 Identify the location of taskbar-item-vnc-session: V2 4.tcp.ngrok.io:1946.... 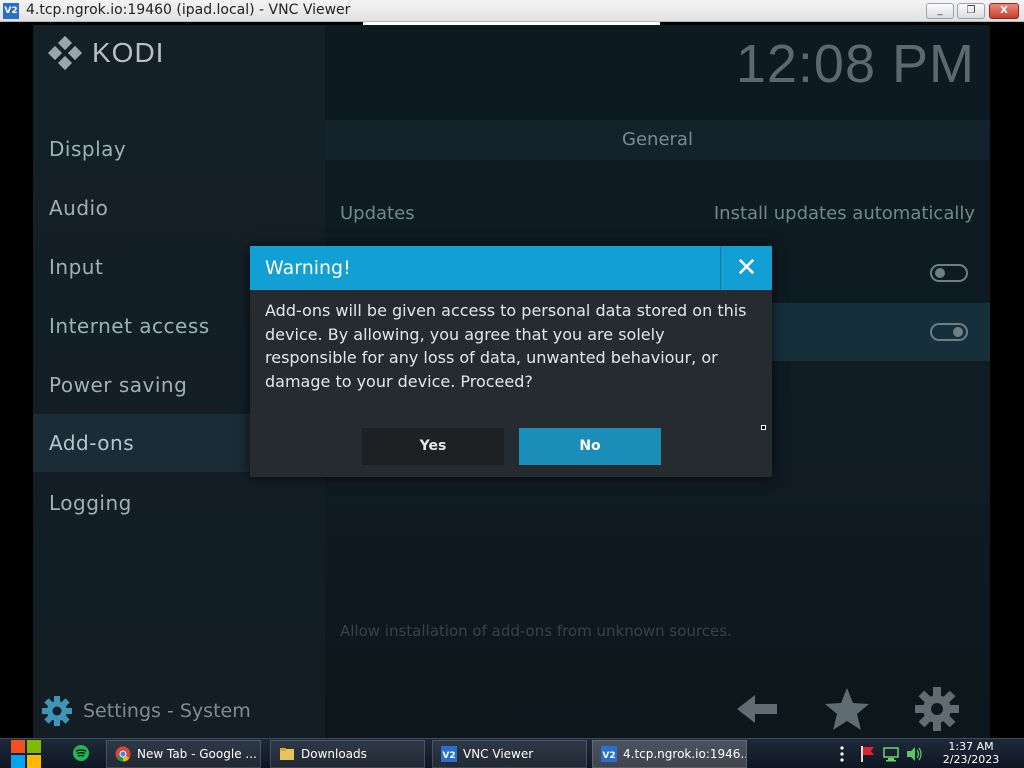
(669, 754).